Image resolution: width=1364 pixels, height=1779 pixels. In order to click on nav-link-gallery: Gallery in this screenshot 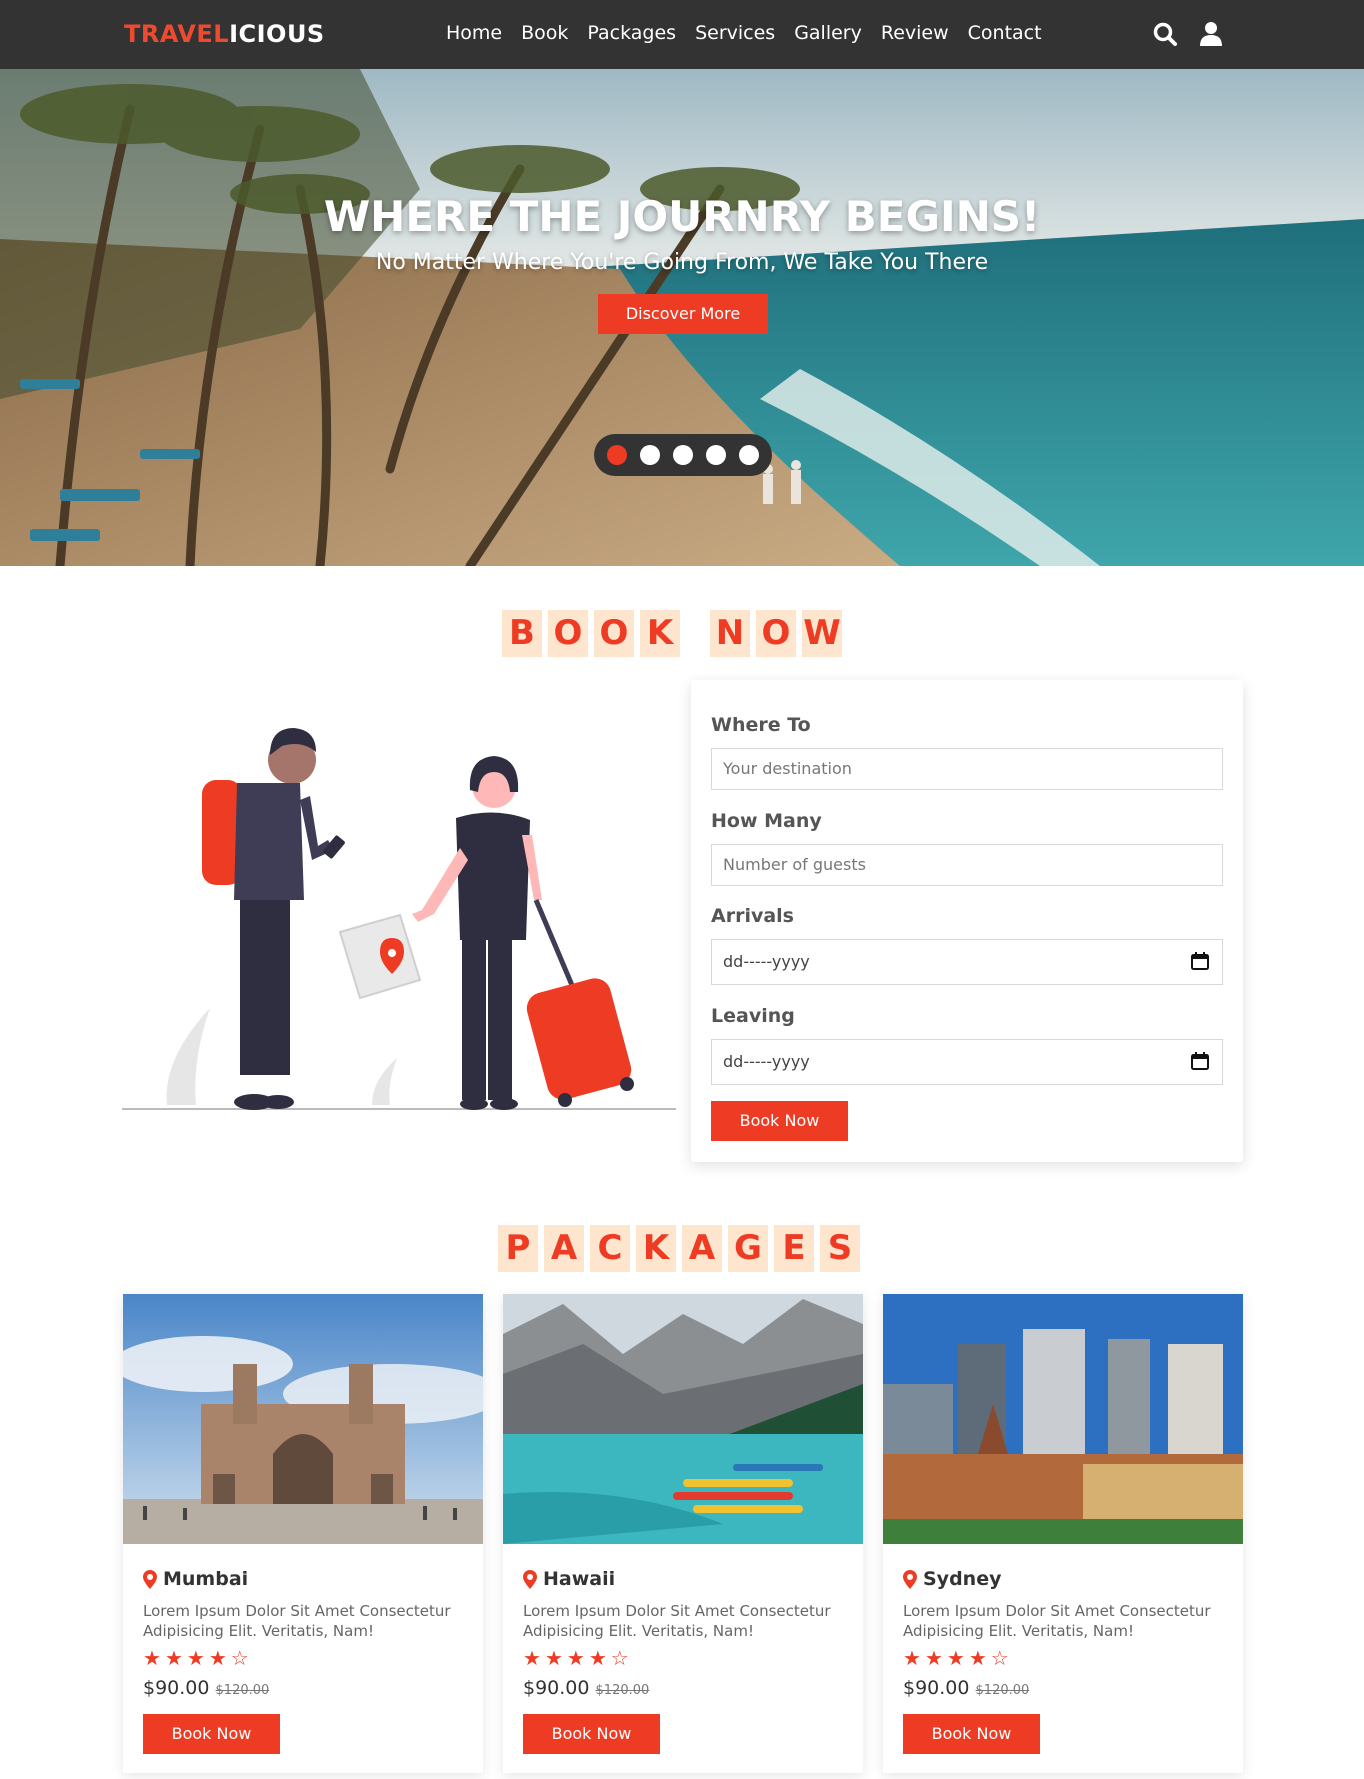, I will do `click(828, 33)`.